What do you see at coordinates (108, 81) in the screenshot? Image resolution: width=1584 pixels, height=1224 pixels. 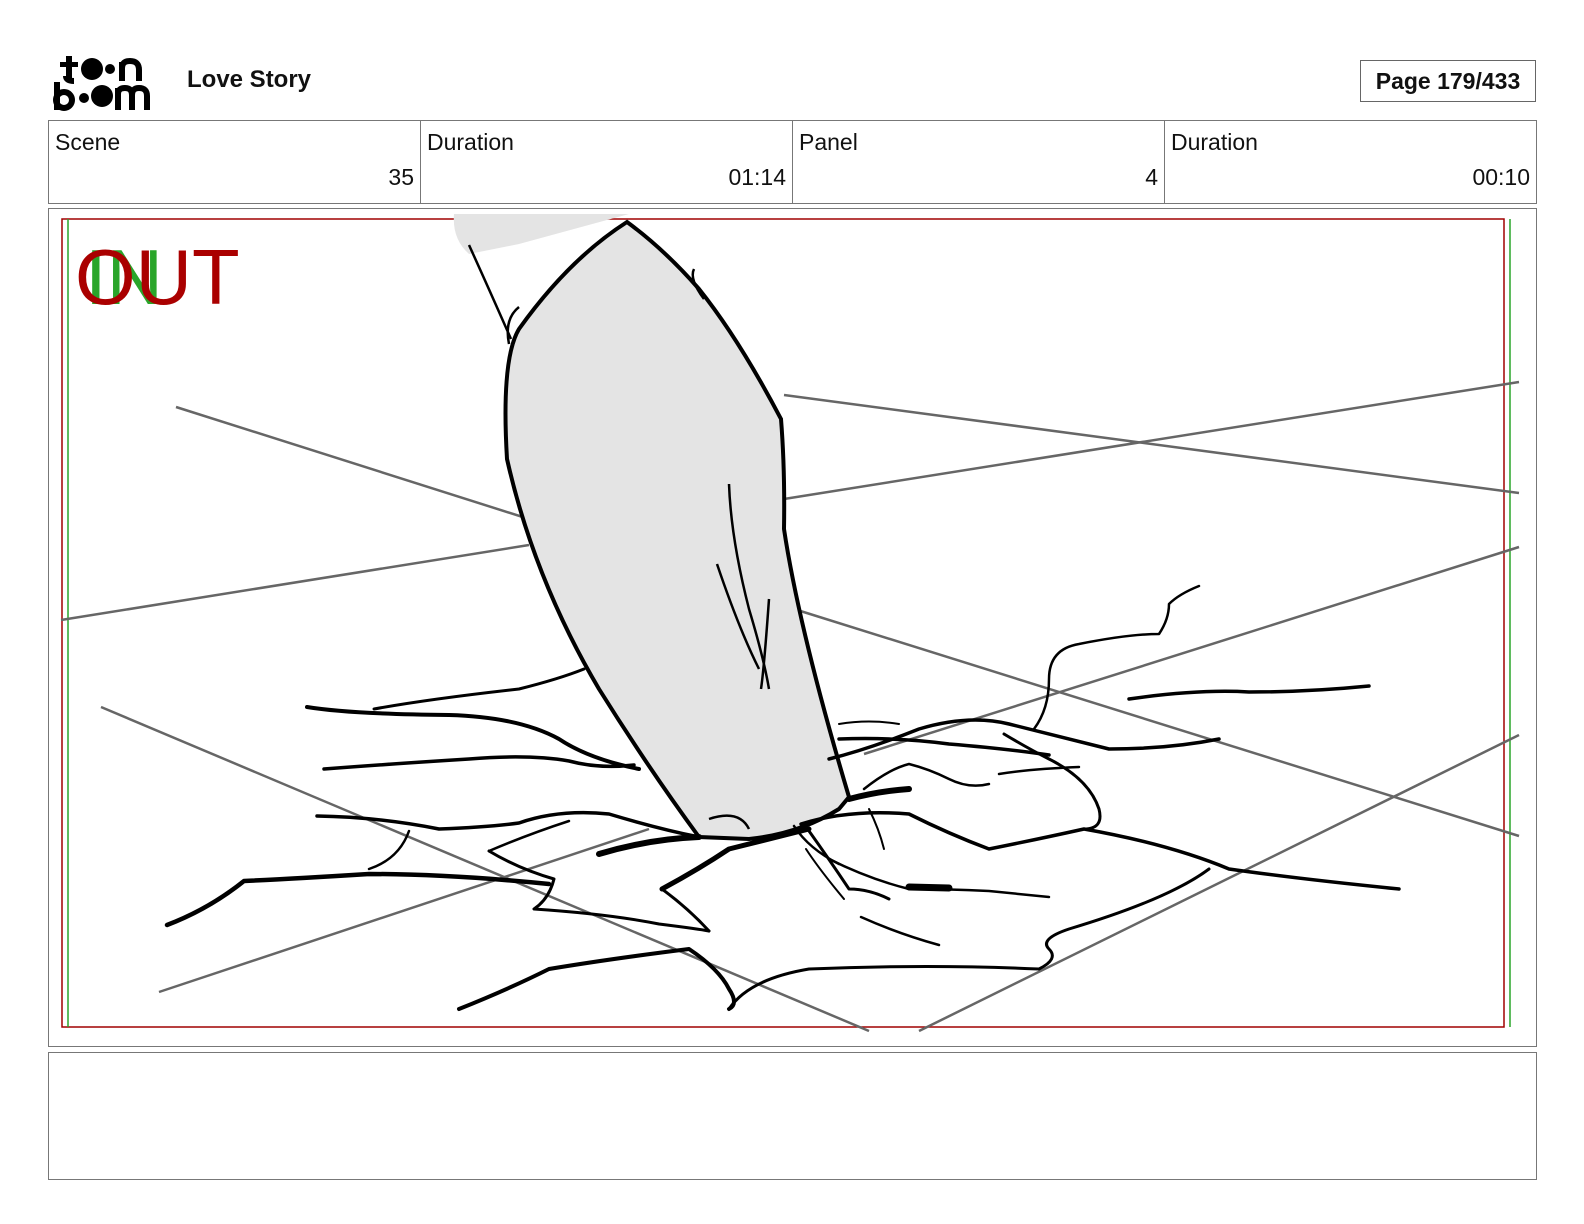 I see `toon-boom-logo` at bounding box center [108, 81].